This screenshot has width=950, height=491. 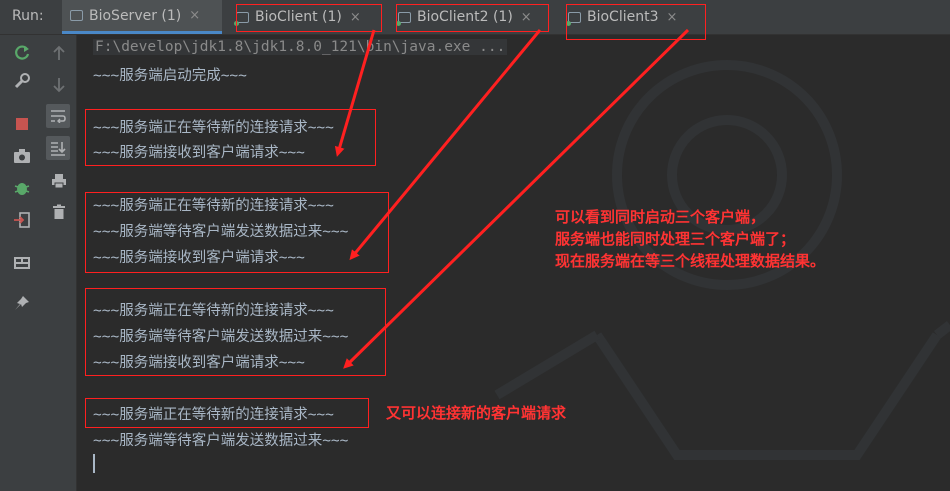 I want to click on layout-icon, so click(x=22, y=263).